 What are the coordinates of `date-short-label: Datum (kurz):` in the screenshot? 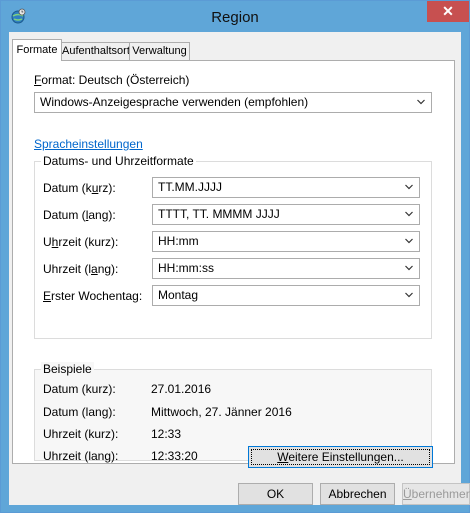 It's located at (79, 188).